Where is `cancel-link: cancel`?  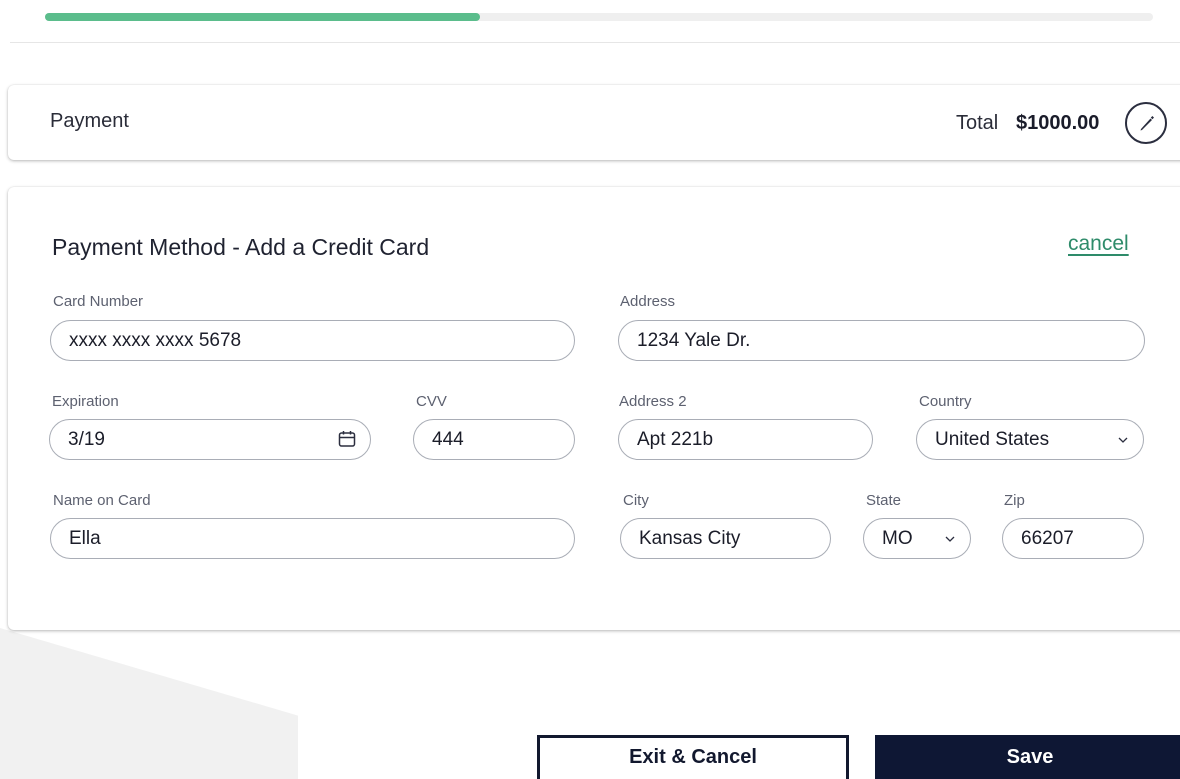
cancel-link: cancel is located at coordinates (1098, 244).